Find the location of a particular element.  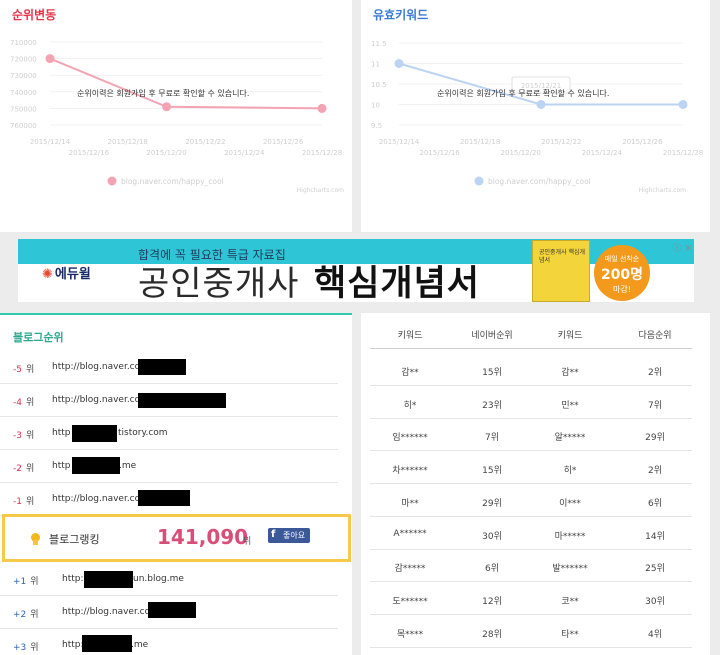

like-label: 좋아요 is located at coordinates (294, 535).